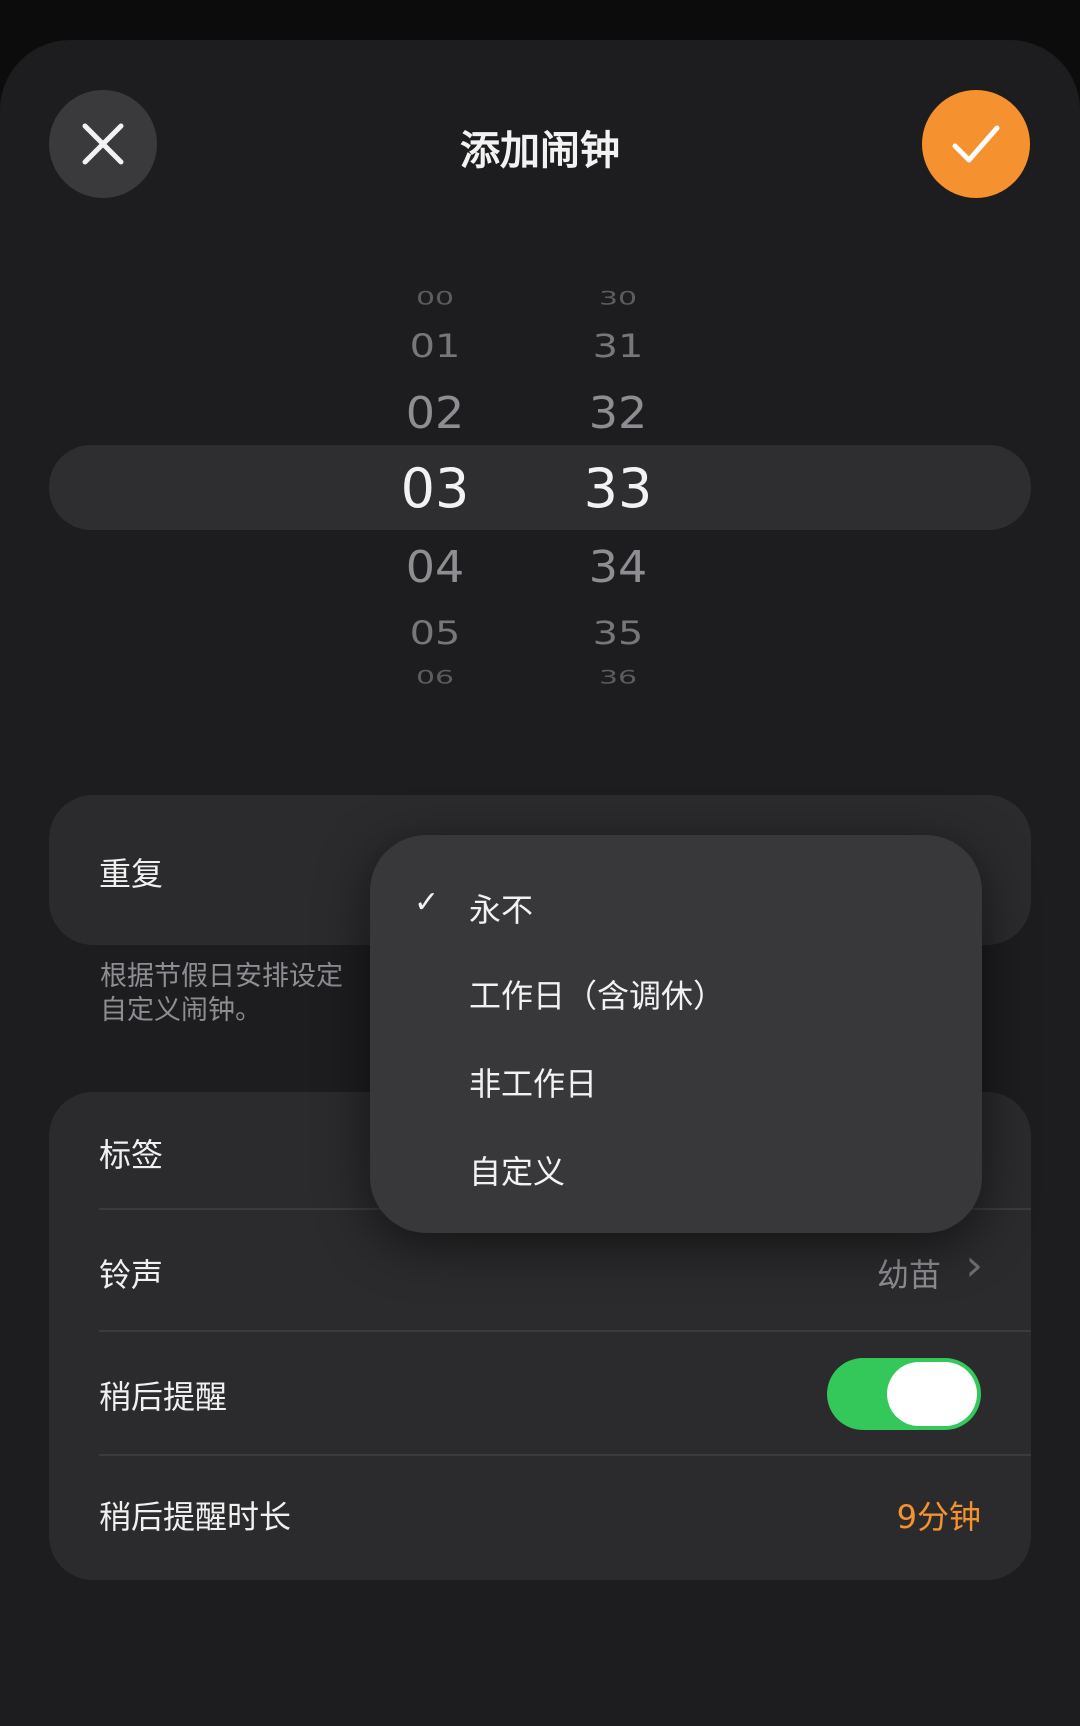  What do you see at coordinates (676, 883) in the screenshot?
I see `repeat-option-never: ✓ 永不` at bounding box center [676, 883].